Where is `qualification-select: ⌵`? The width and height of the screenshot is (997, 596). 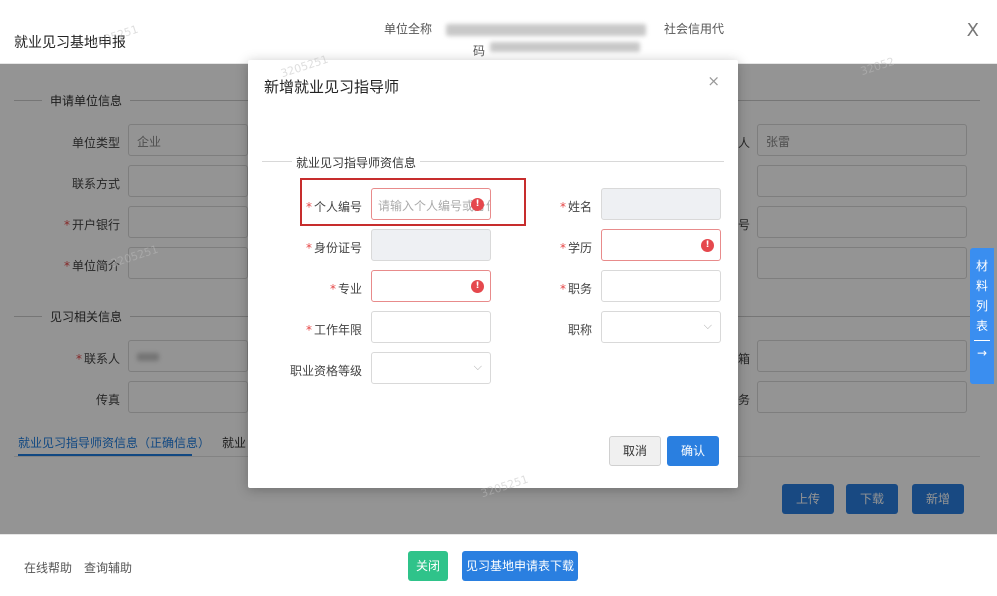
qualification-select: ⌵ is located at coordinates (431, 368).